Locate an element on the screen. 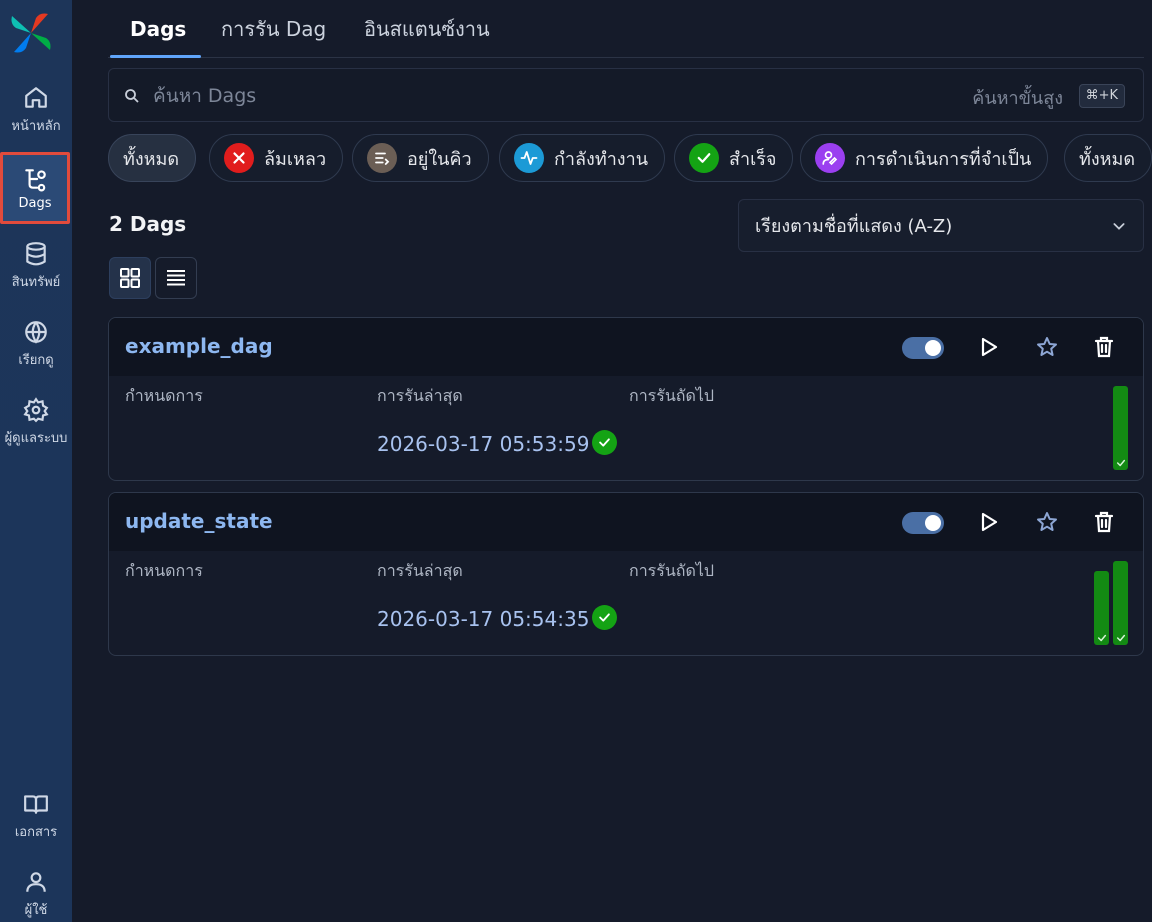 The height and width of the screenshot is (922, 1152). table-view-button is located at coordinates (176, 278).